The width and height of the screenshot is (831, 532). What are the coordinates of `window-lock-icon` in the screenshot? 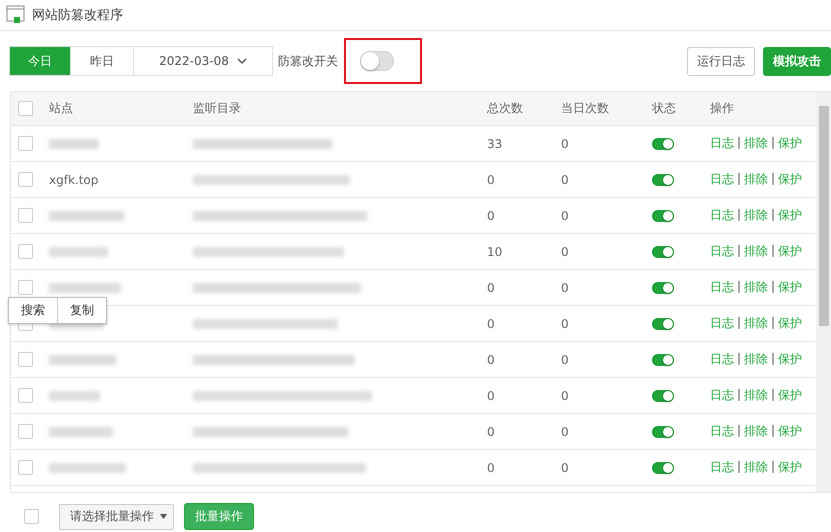 It's located at (16, 15).